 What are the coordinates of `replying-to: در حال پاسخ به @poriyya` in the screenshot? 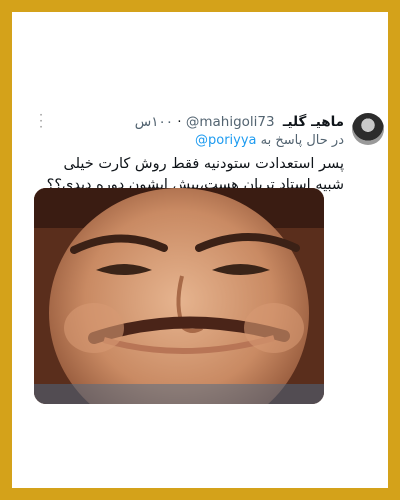 It's located at (198, 140).